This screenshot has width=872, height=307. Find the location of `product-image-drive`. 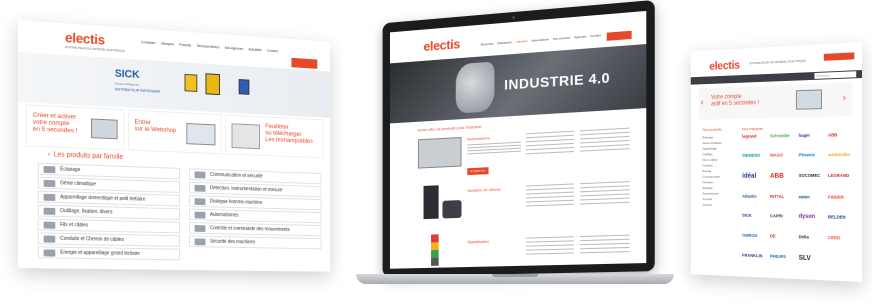

product-image-drive is located at coordinates (431, 202).